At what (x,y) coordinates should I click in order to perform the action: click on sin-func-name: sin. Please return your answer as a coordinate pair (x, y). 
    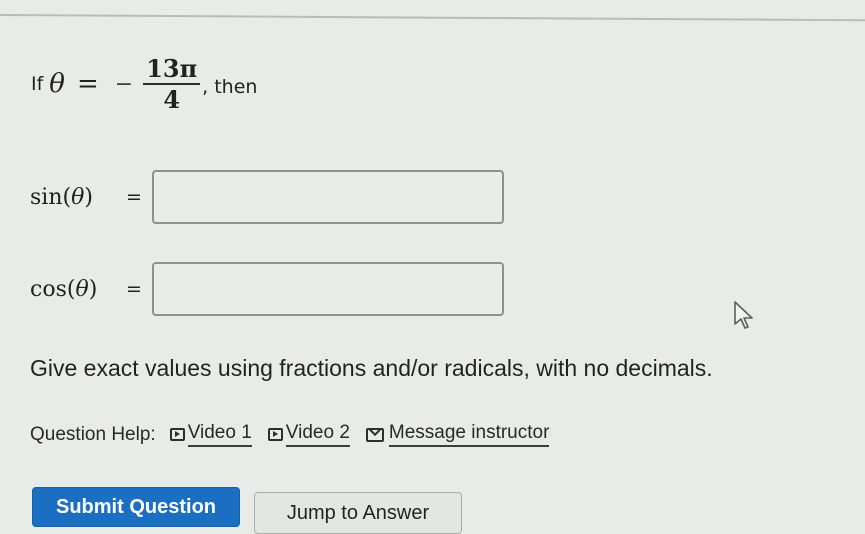
    Looking at the image, I should click on (46, 197).